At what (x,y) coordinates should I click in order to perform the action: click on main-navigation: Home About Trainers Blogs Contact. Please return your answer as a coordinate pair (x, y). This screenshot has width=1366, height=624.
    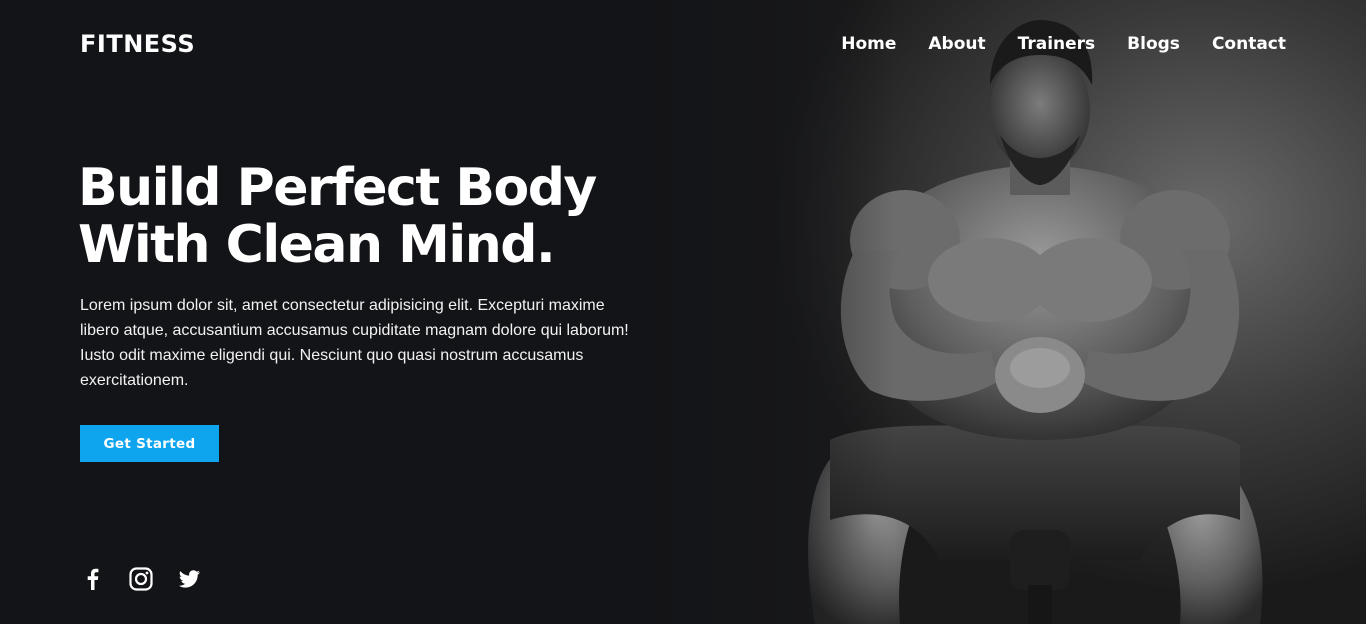
    Looking at the image, I should click on (1063, 44).